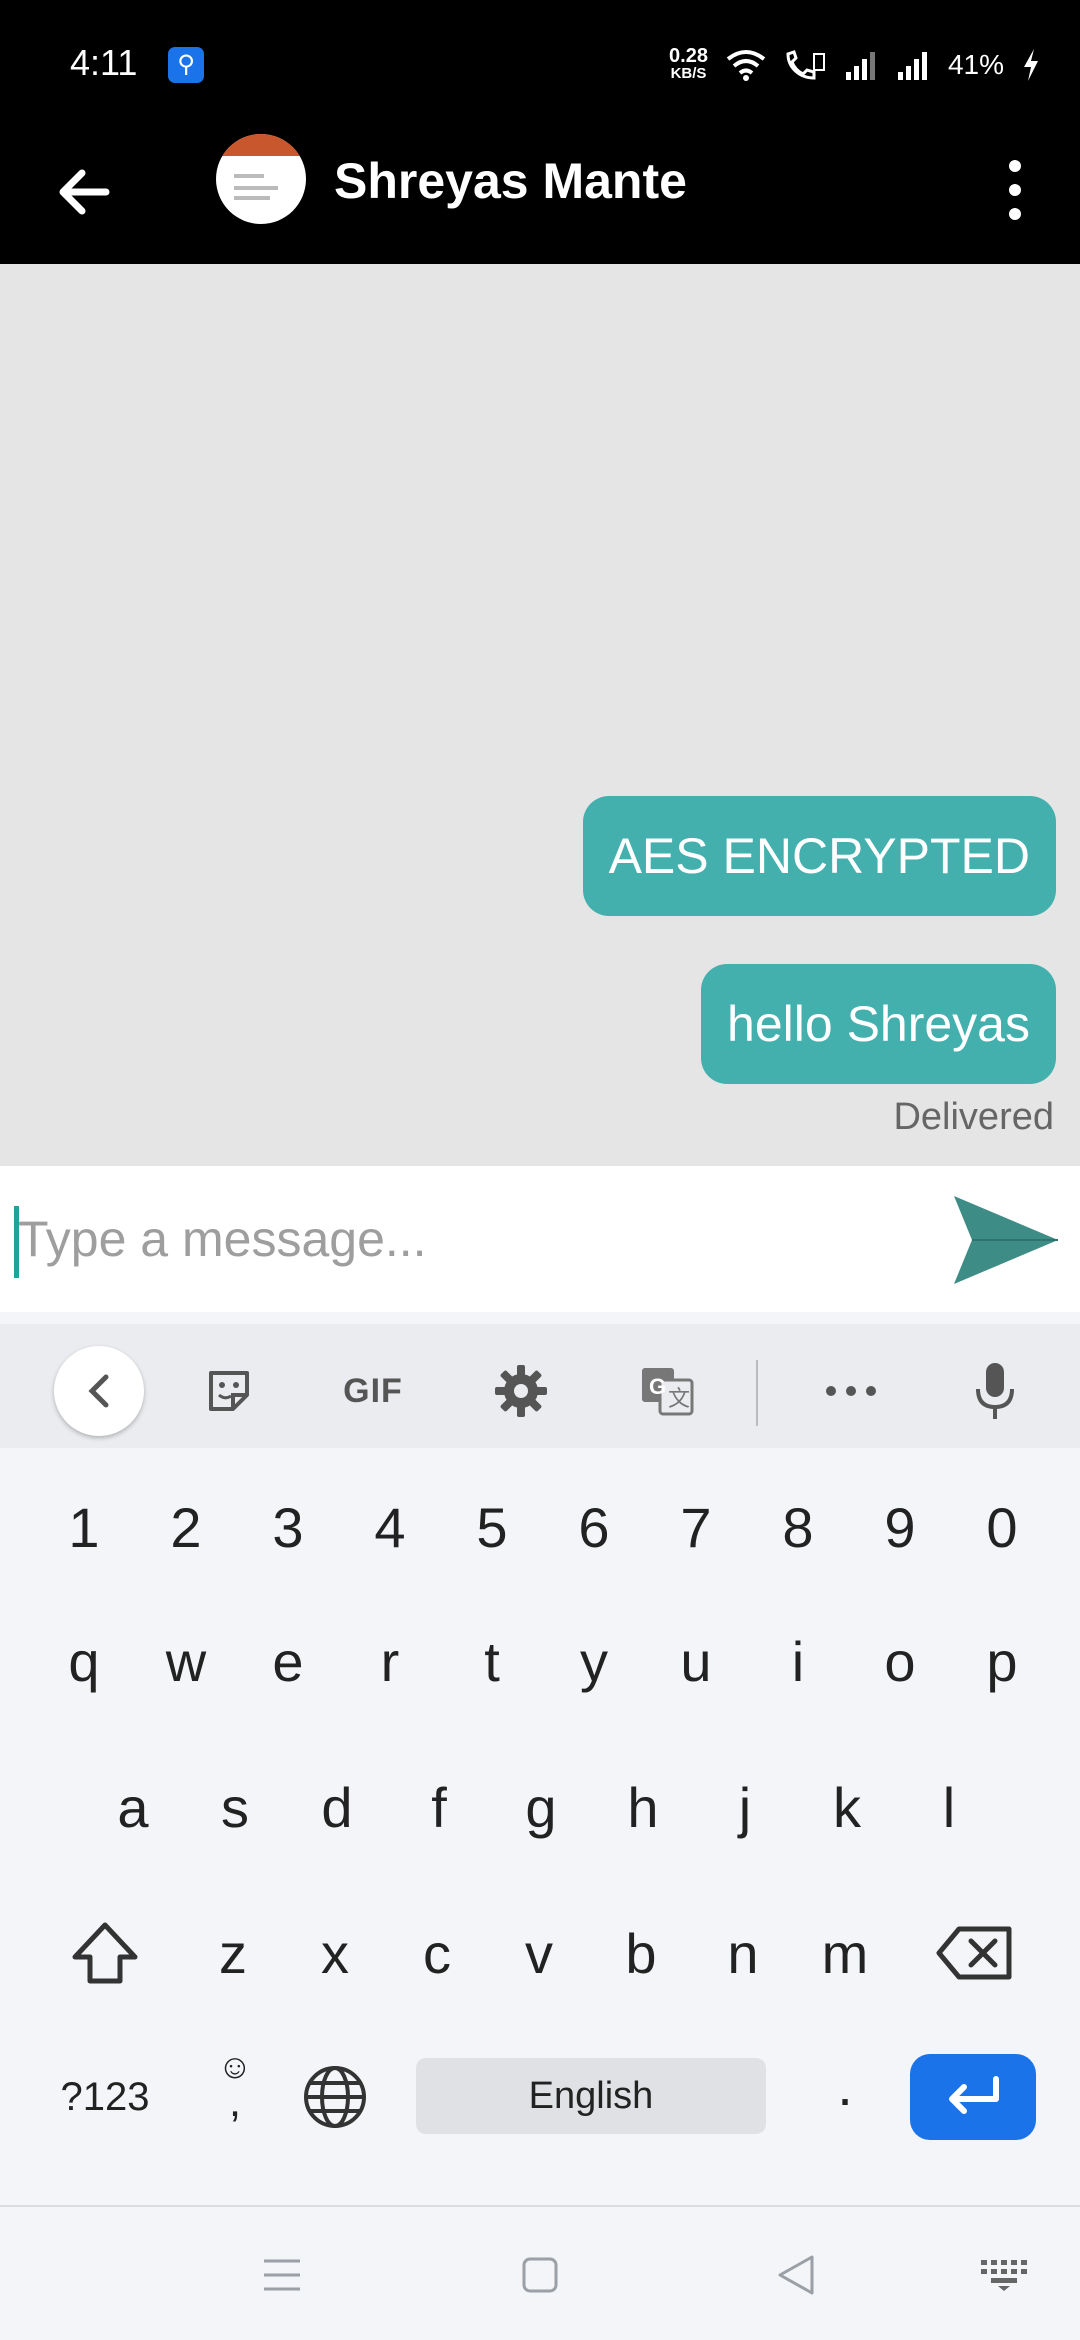 This screenshot has width=1080, height=2340. What do you see at coordinates (757, 1393) in the screenshot?
I see `toolbar-divider` at bounding box center [757, 1393].